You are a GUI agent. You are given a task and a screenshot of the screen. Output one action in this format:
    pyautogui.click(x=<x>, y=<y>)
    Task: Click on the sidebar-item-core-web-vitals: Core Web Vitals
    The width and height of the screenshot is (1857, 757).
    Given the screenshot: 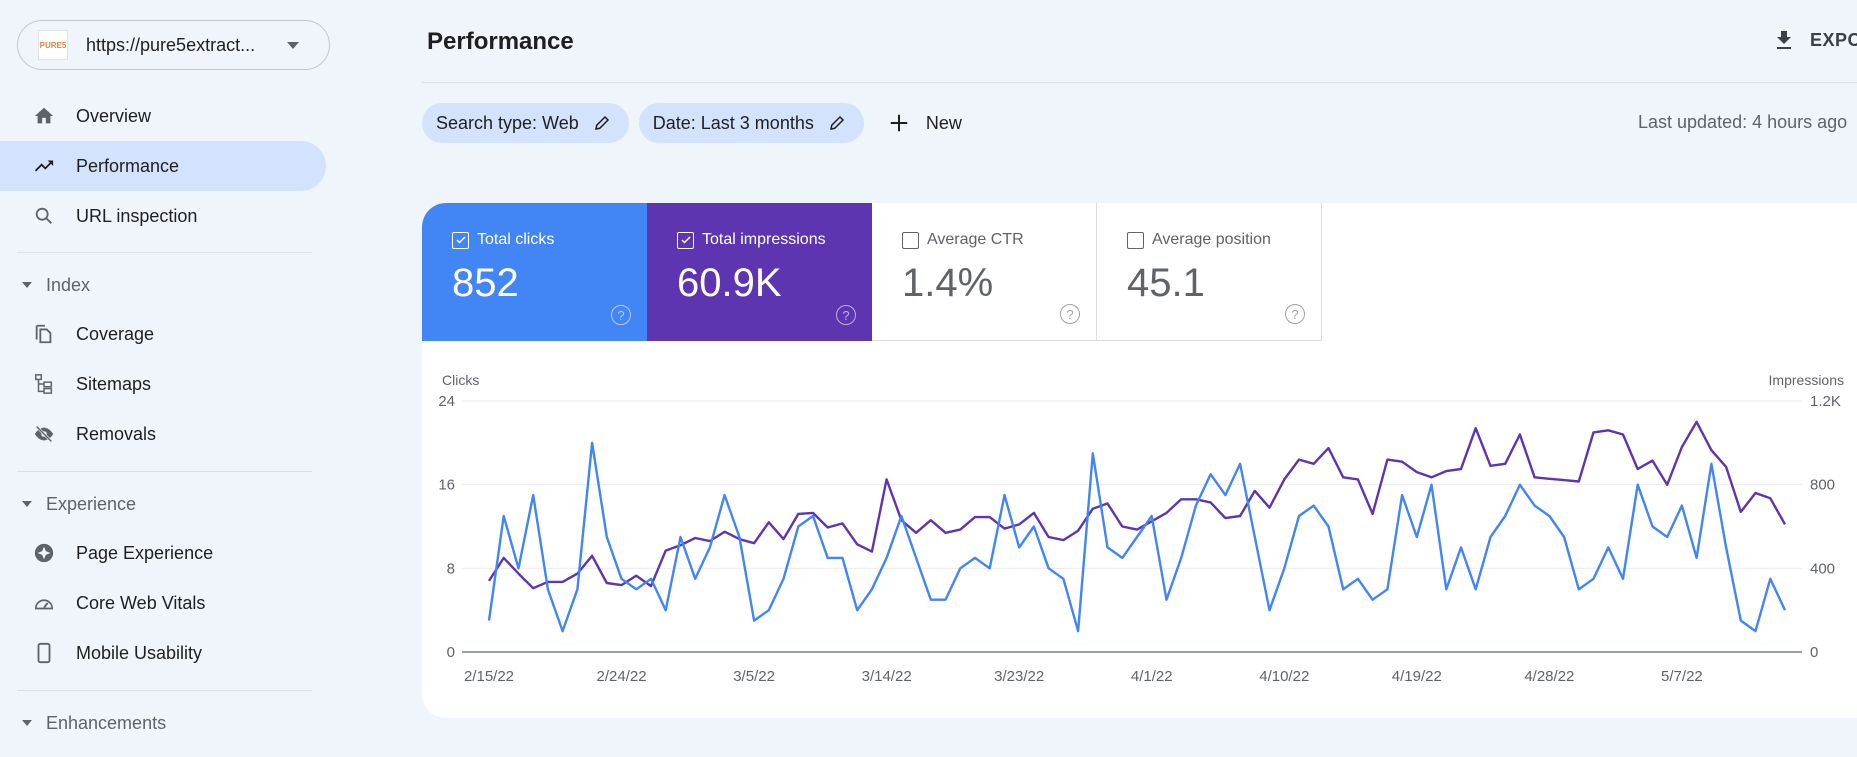 What is the action you would take?
    pyautogui.click(x=163, y=603)
    